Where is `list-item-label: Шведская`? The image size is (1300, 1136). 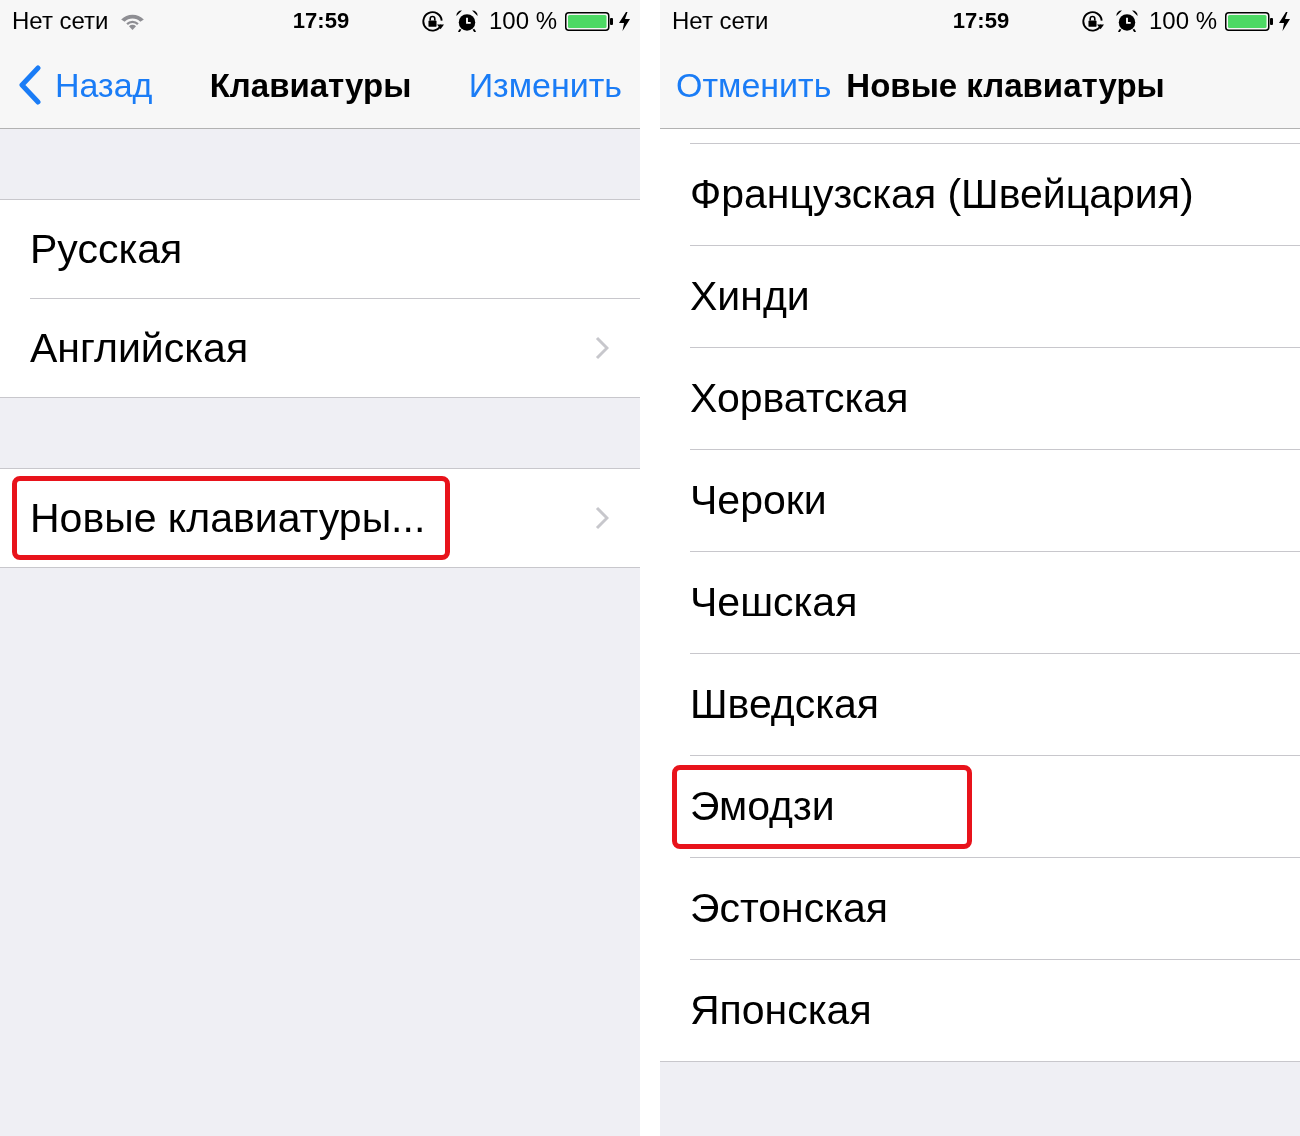
list-item-label: Шведская is located at coordinates (785, 704).